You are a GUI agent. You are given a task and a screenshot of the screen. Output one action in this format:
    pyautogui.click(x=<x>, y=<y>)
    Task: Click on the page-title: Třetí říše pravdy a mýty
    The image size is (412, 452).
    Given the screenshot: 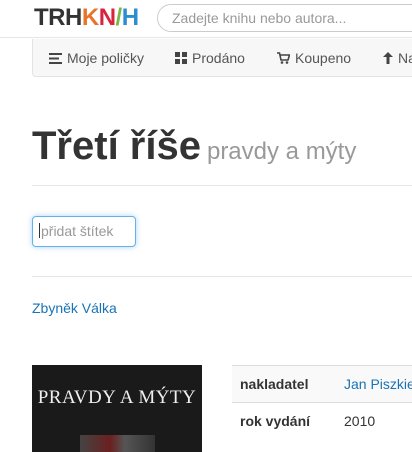 What is the action you would take?
    pyautogui.click(x=194, y=146)
    